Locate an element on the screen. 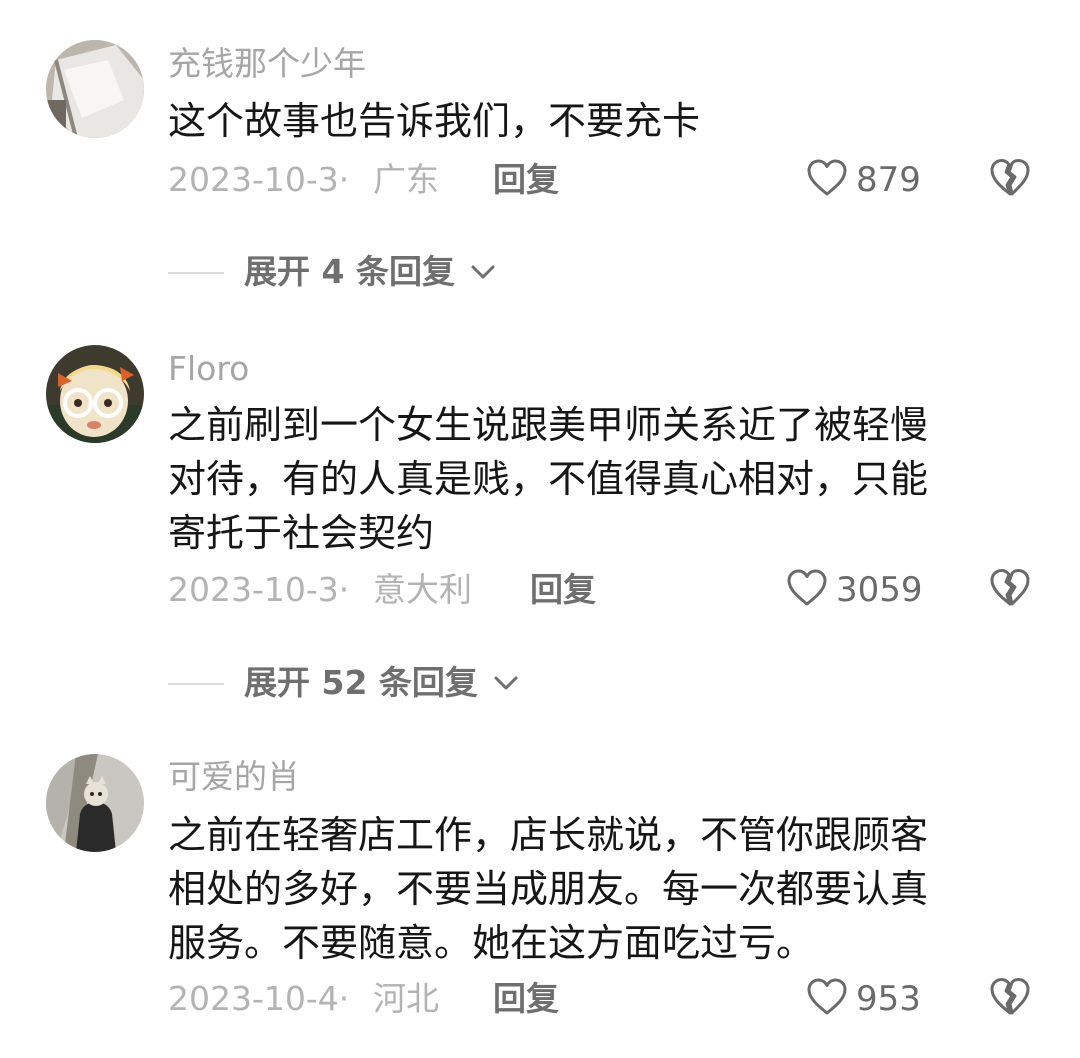  comment-username: 充钱那个少年 is located at coordinates (267, 64).